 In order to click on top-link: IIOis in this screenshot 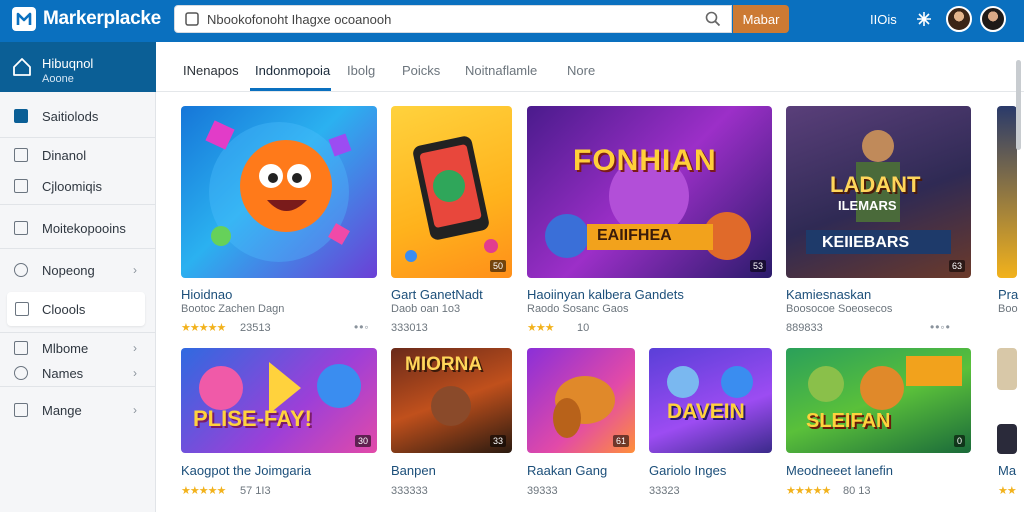, I will do `click(883, 19)`.